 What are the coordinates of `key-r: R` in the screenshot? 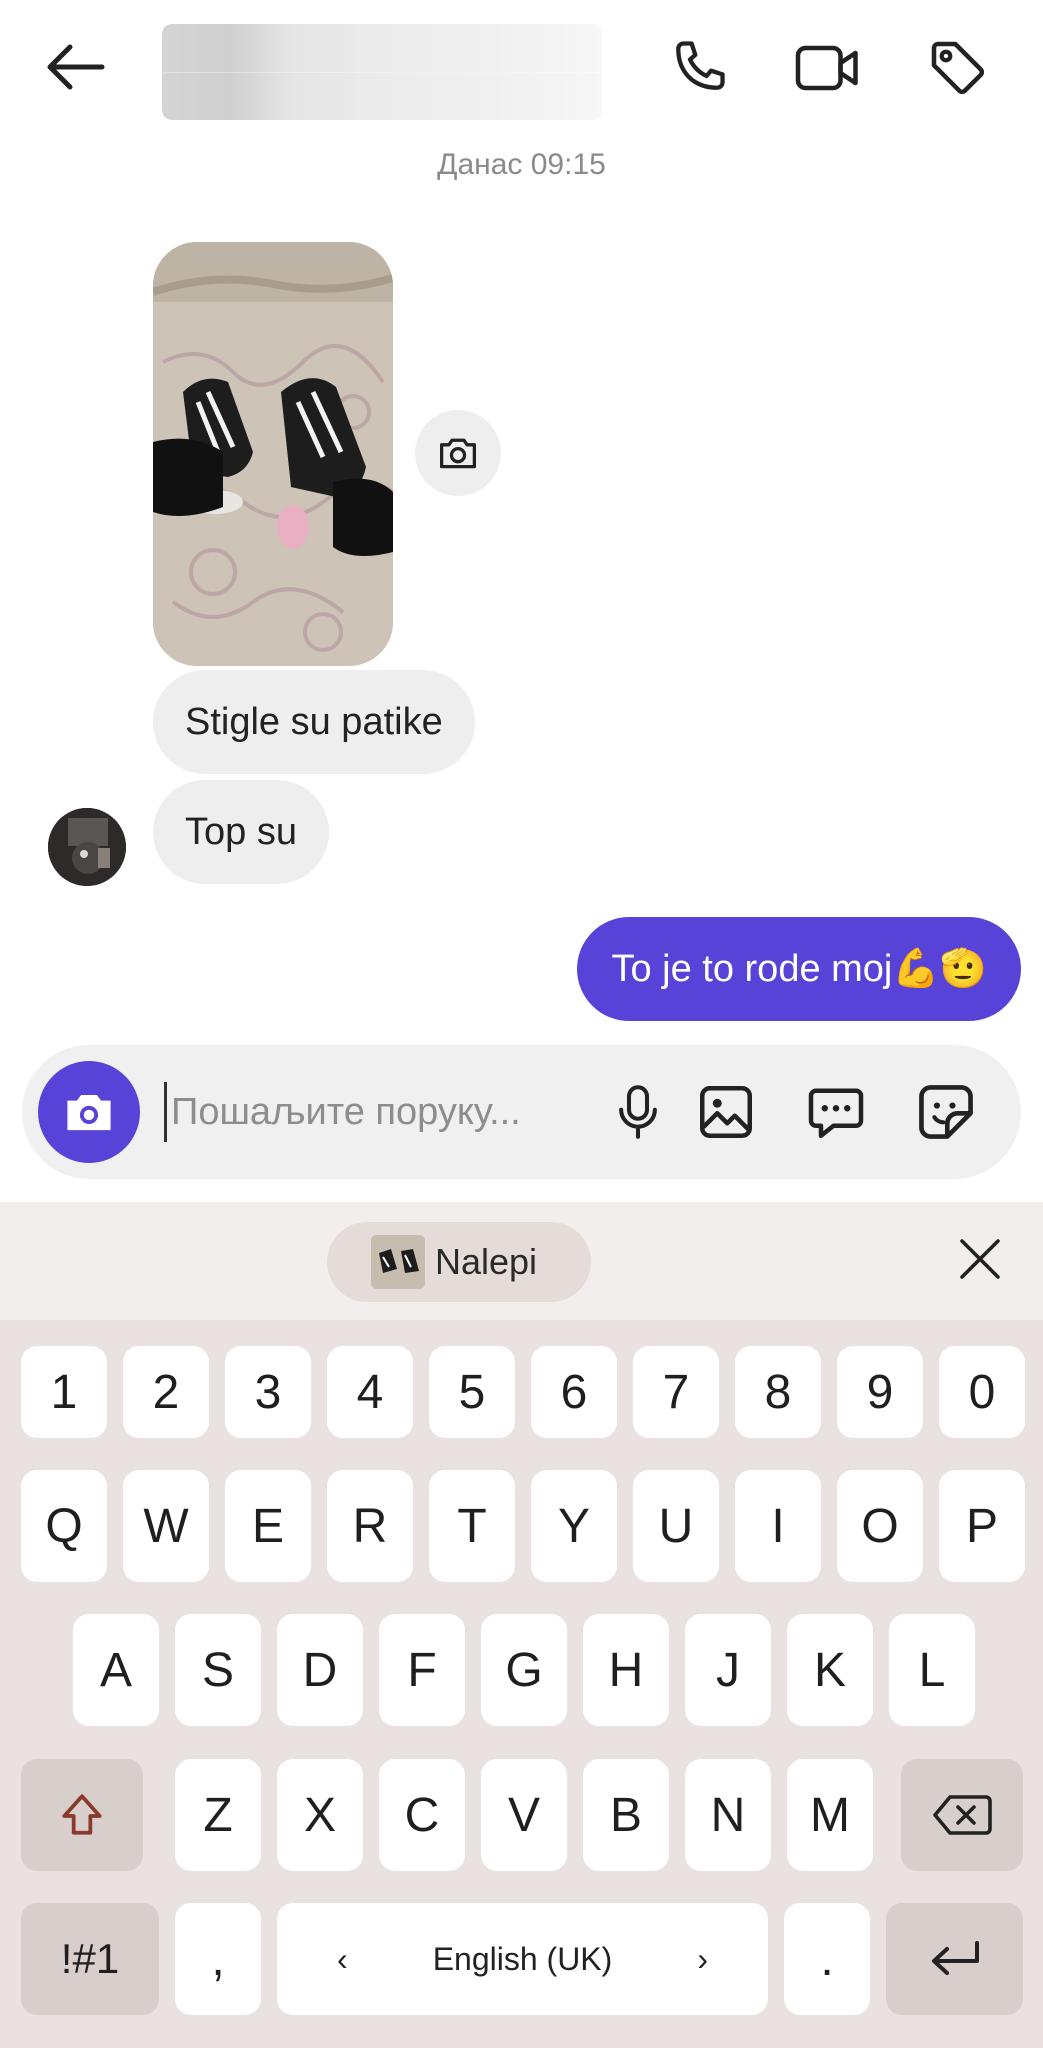 It's located at (370, 1526).